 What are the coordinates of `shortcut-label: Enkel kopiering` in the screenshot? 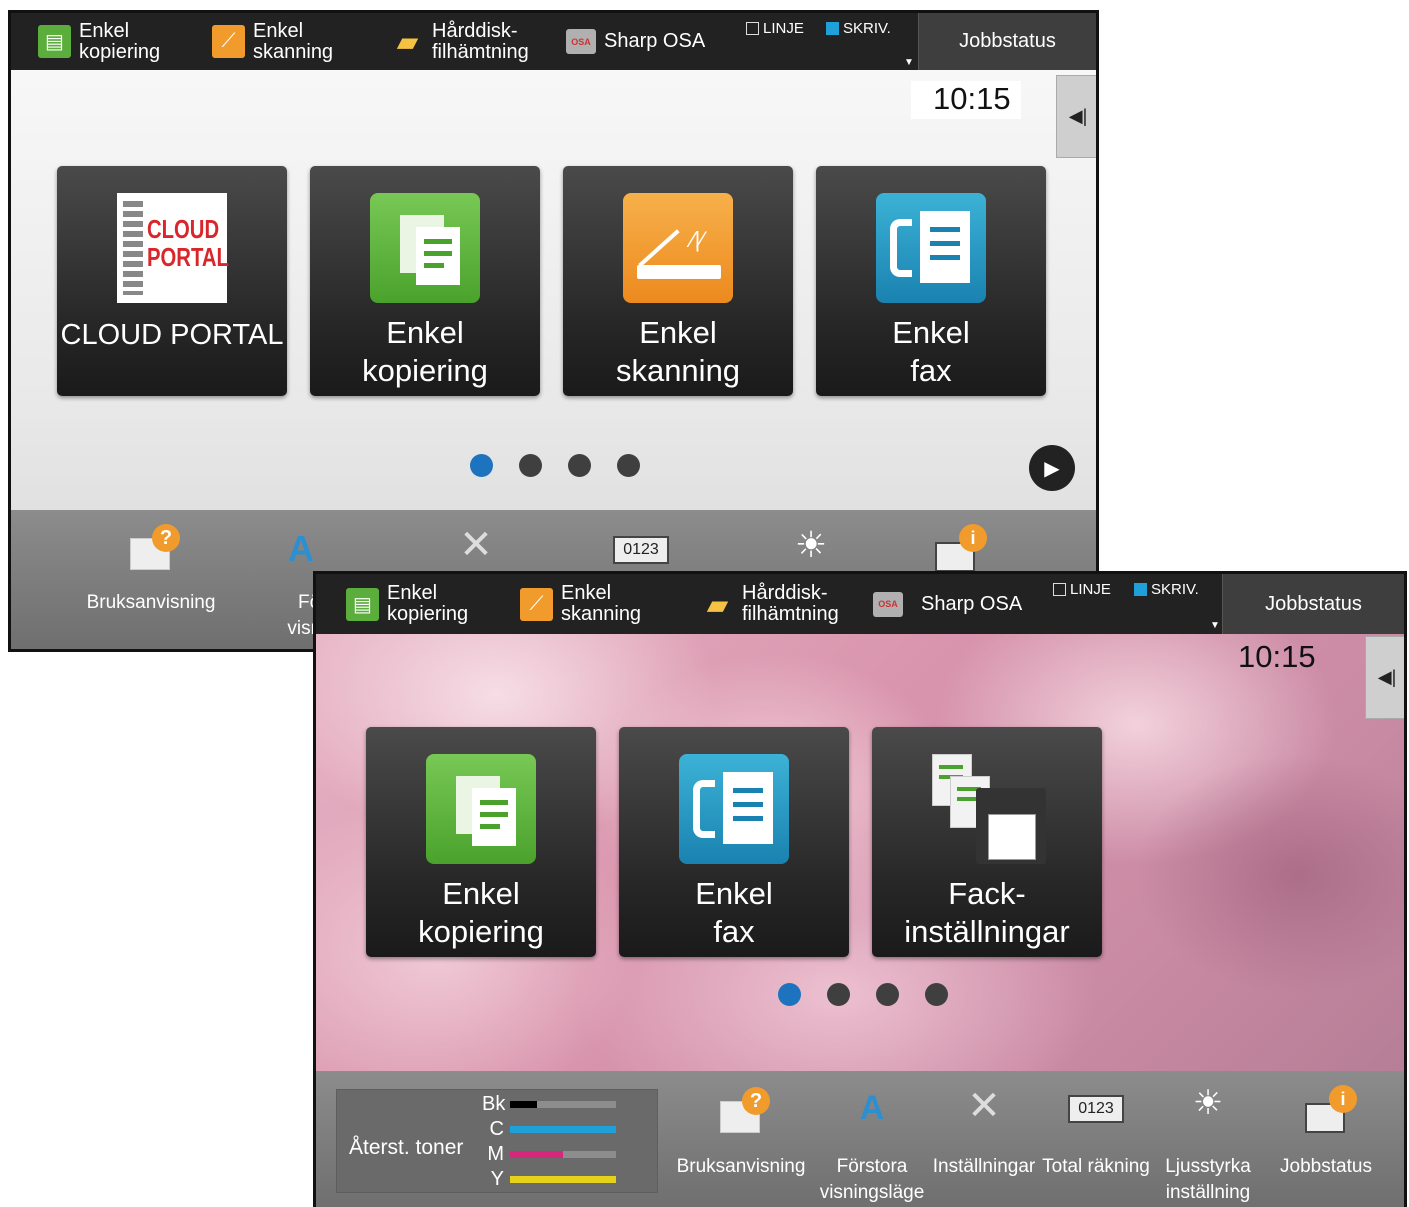 It's located at (428, 603).